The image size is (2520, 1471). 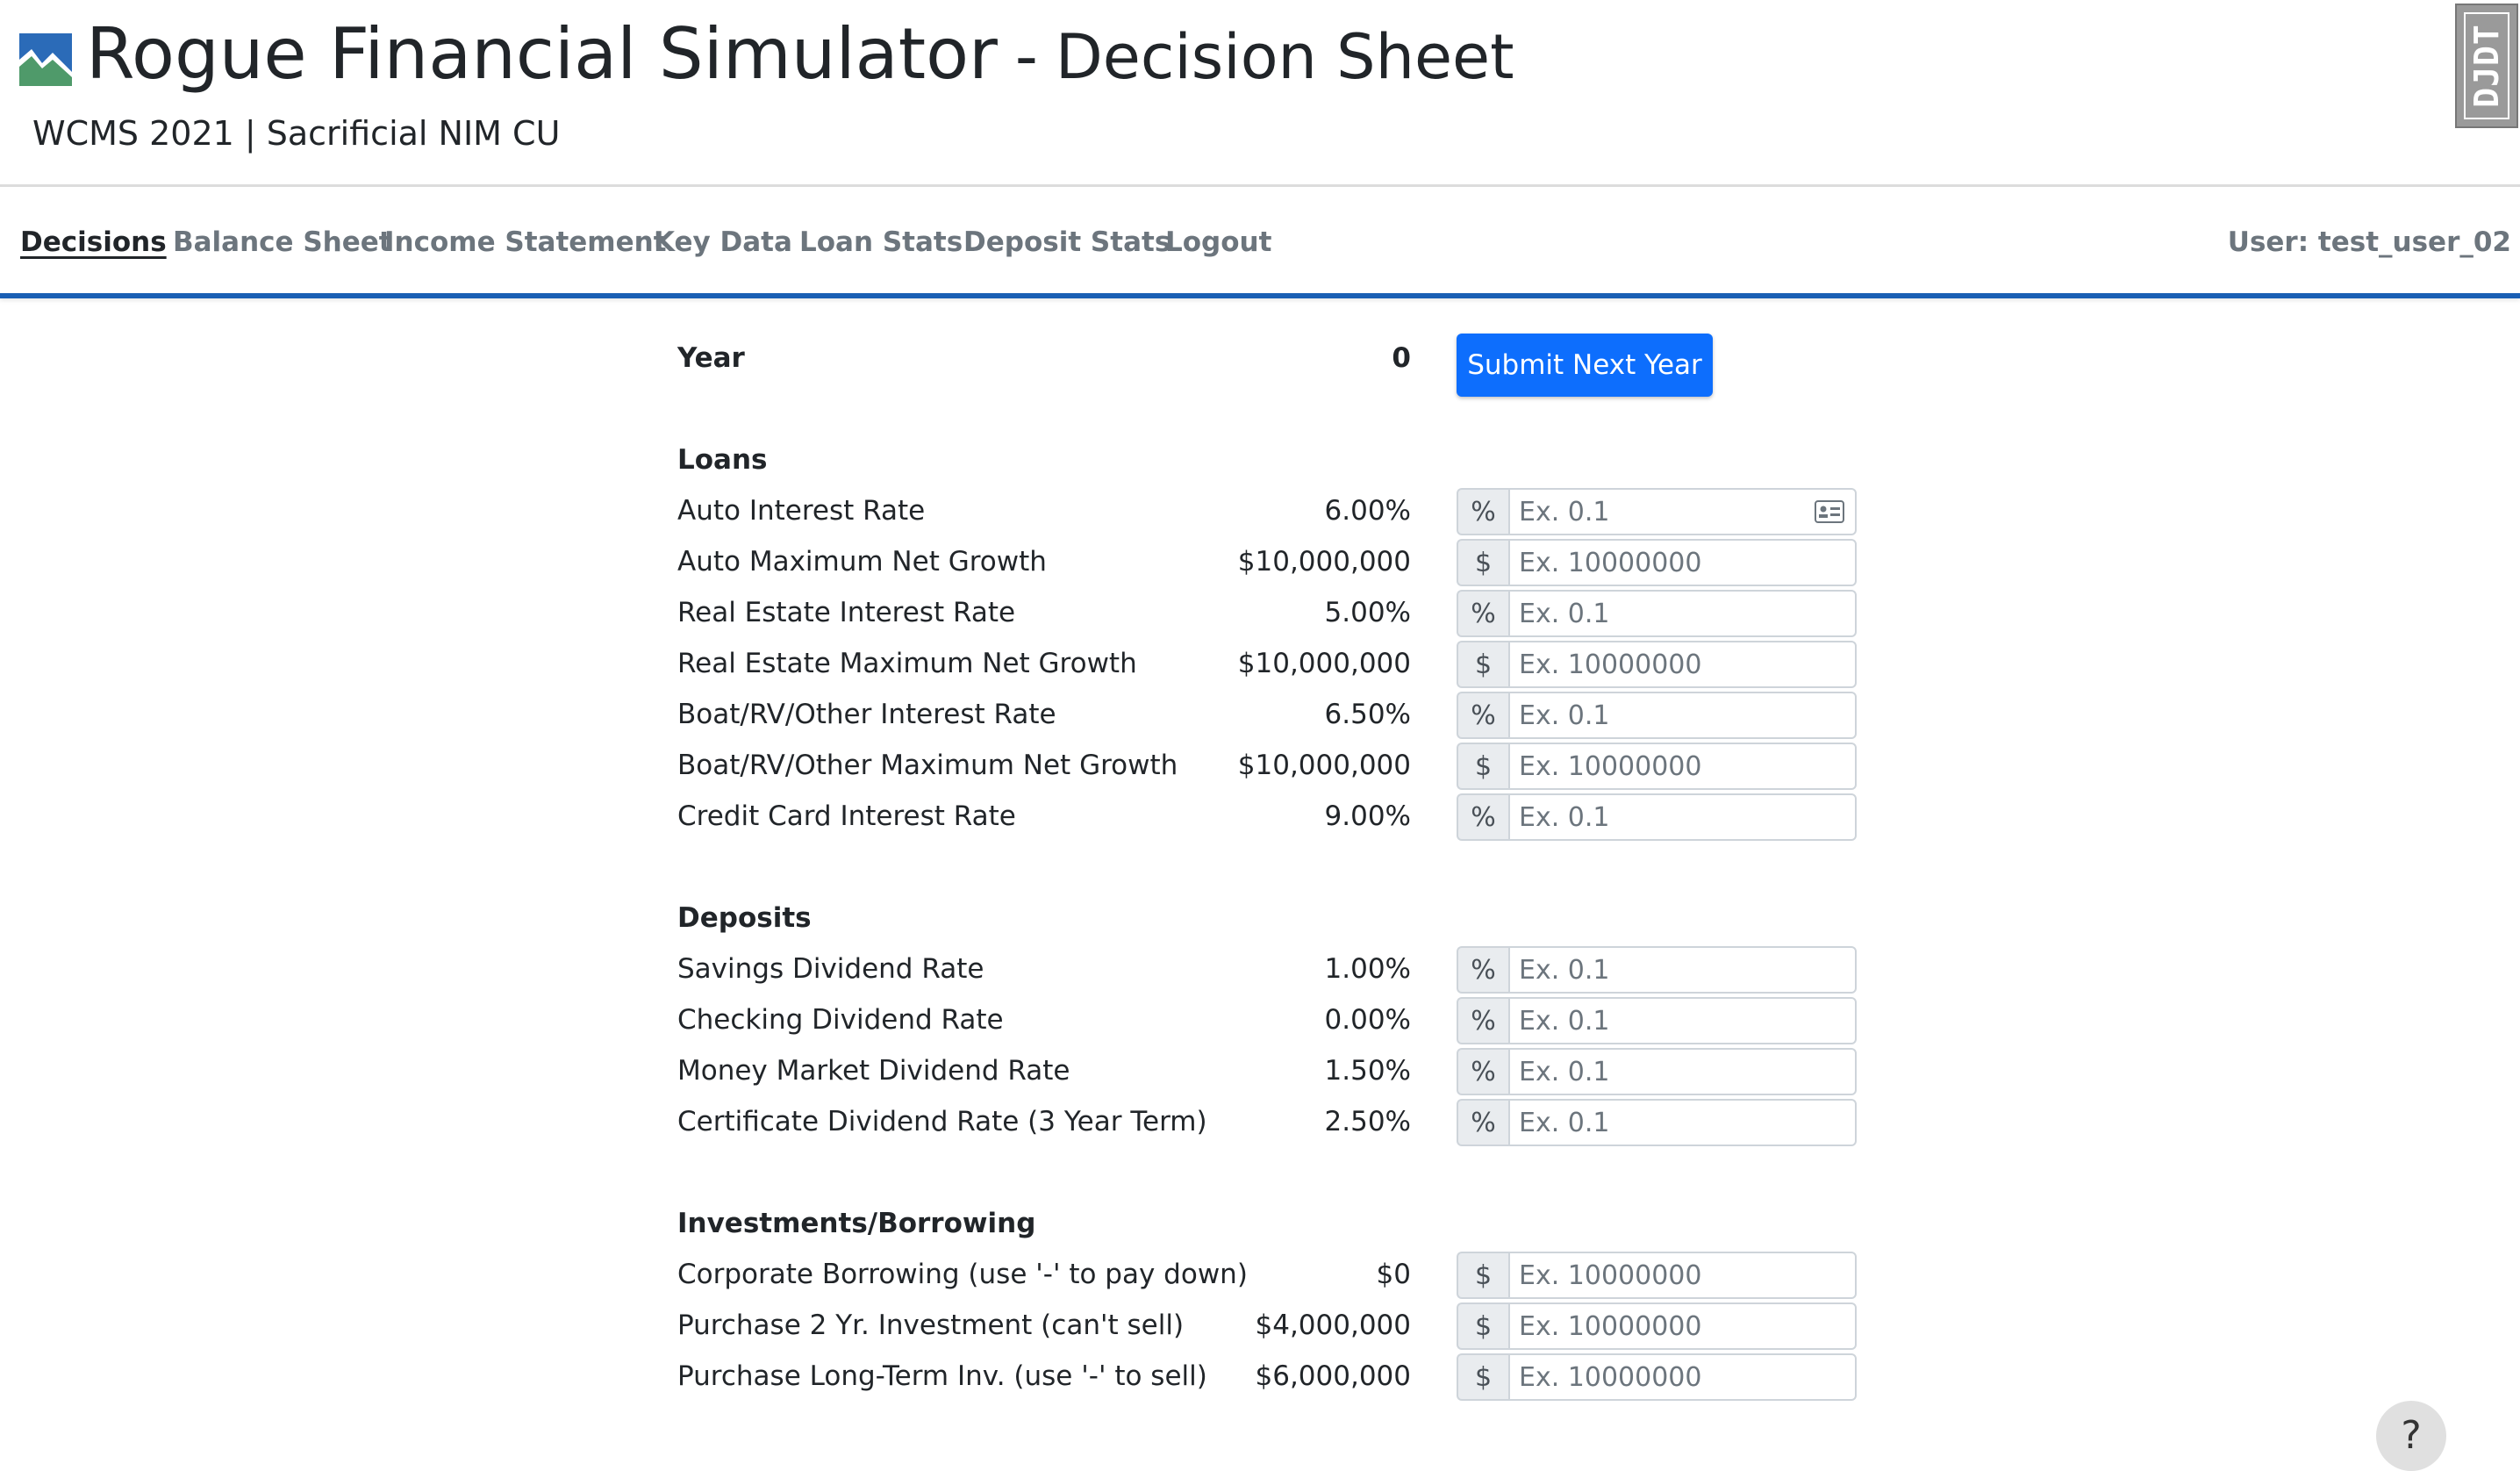 What do you see at coordinates (1585, 365) in the screenshot?
I see `submit-next-year-button: Submit Next Year` at bounding box center [1585, 365].